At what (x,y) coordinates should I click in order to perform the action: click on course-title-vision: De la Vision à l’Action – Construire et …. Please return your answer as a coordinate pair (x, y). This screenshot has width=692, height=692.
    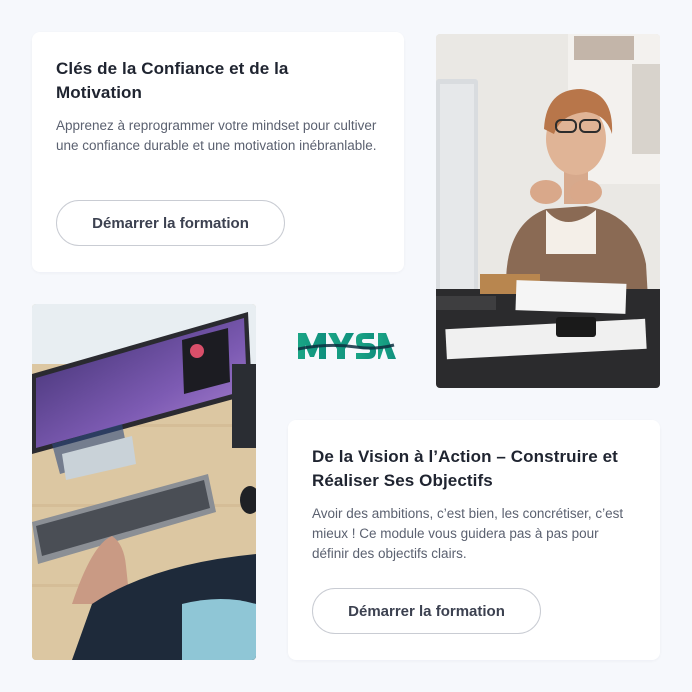
    Looking at the image, I should click on (465, 468).